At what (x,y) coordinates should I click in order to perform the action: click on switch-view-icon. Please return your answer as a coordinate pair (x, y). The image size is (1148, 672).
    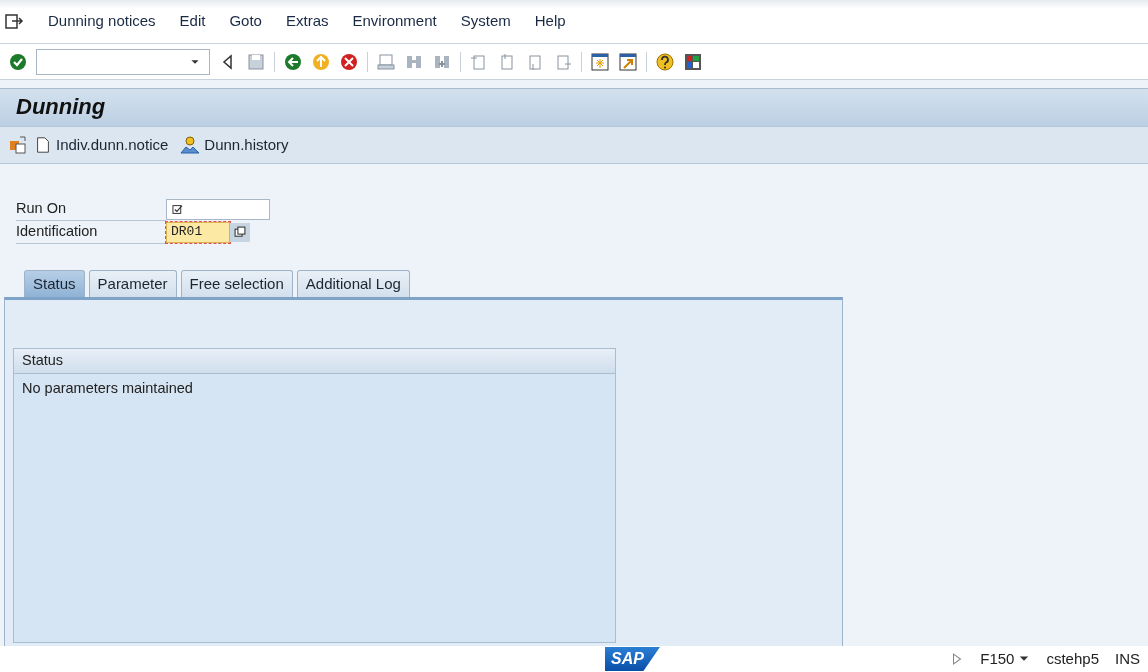
    Looking at the image, I should click on (18, 145).